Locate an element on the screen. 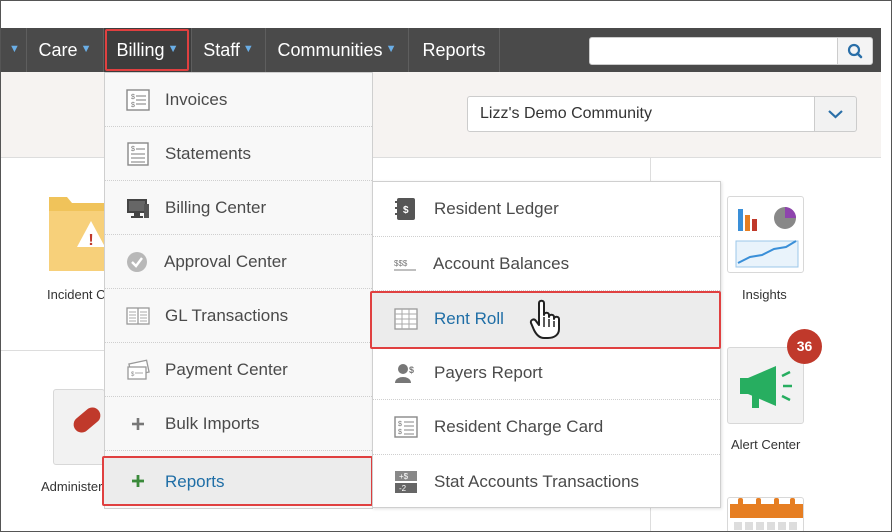 The width and height of the screenshot is (892, 532). reports-menu-item-stat-accounts: +$ -2 Stat Accounts Transactions is located at coordinates (546, 482).